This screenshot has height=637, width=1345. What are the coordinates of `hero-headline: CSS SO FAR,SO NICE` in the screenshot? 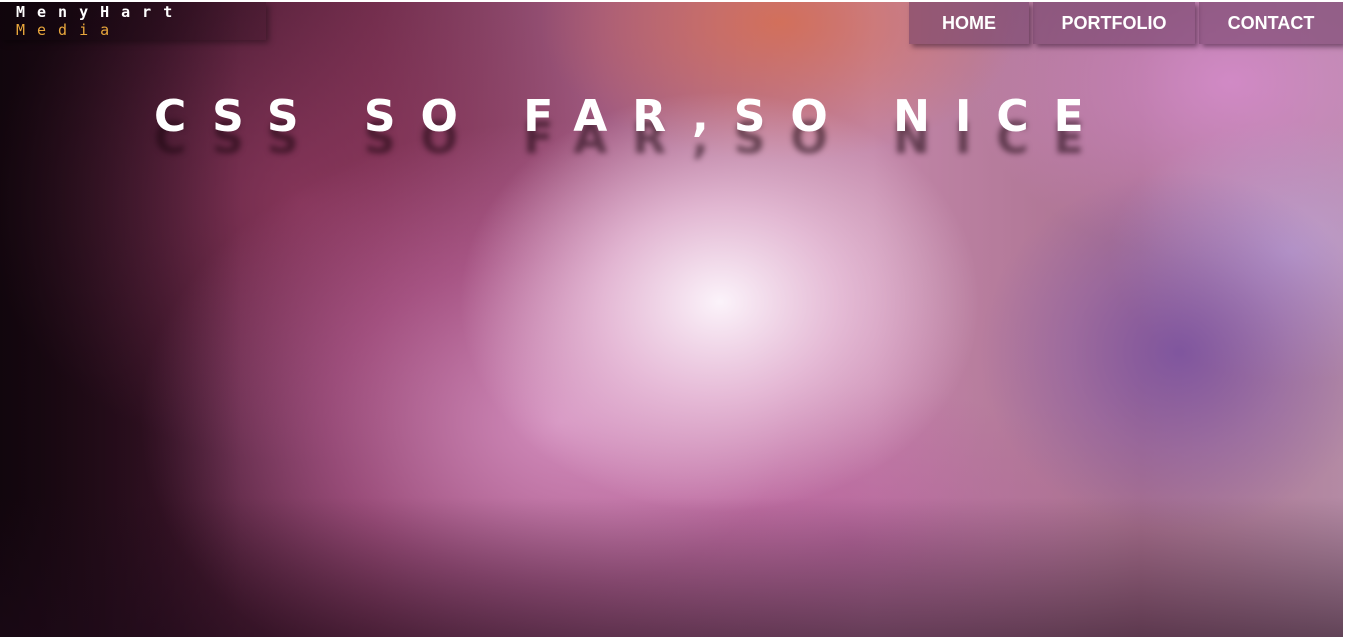 It's located at (631, 117).